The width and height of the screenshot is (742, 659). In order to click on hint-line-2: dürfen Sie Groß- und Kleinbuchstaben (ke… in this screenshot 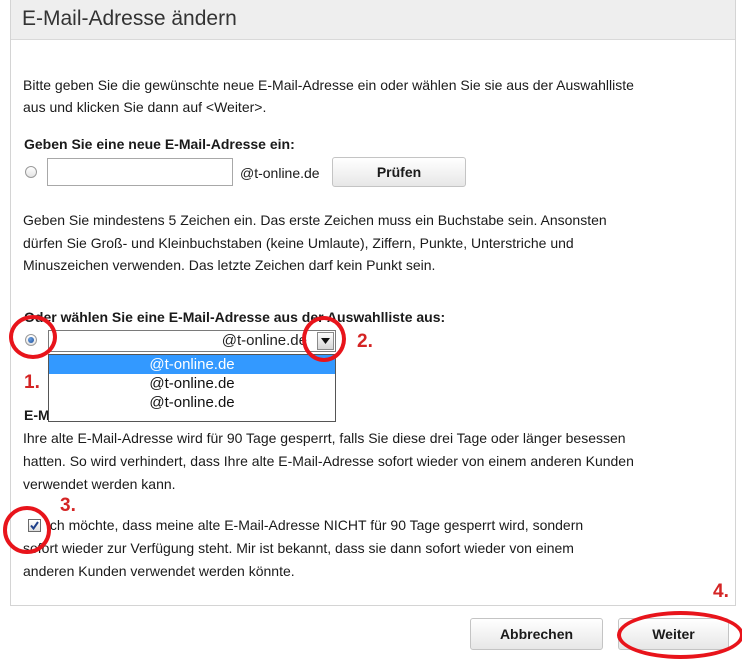, I will do `click(298, 243)`.